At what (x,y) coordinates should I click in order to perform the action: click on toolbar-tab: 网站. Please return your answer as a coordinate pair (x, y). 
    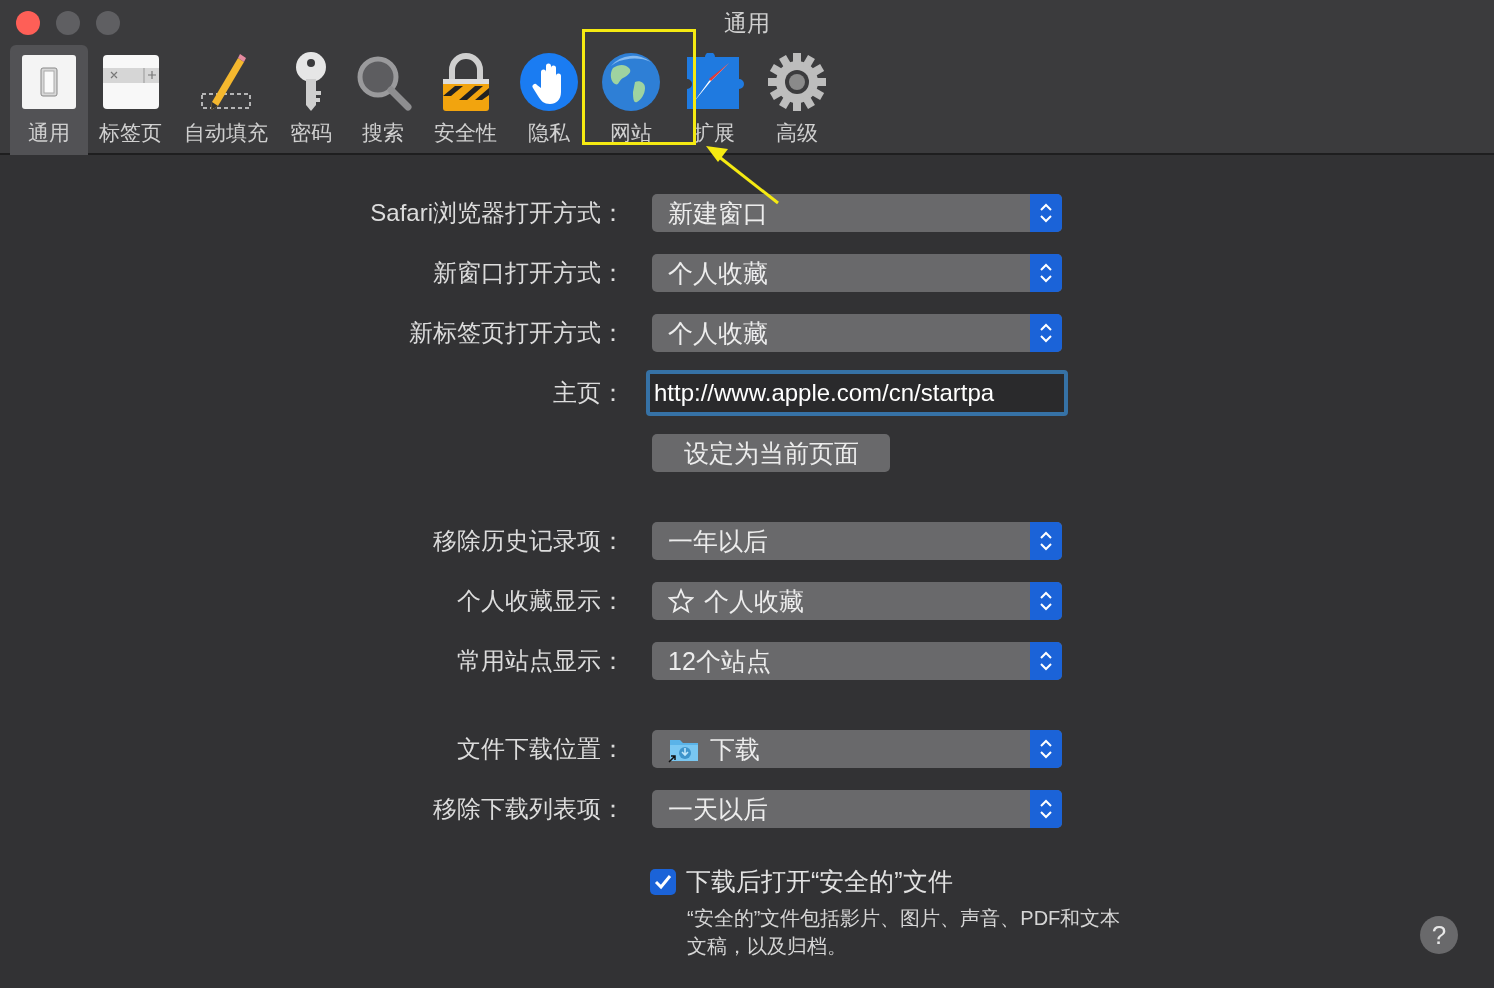
    Looking at the image, I should click on (631, 100).